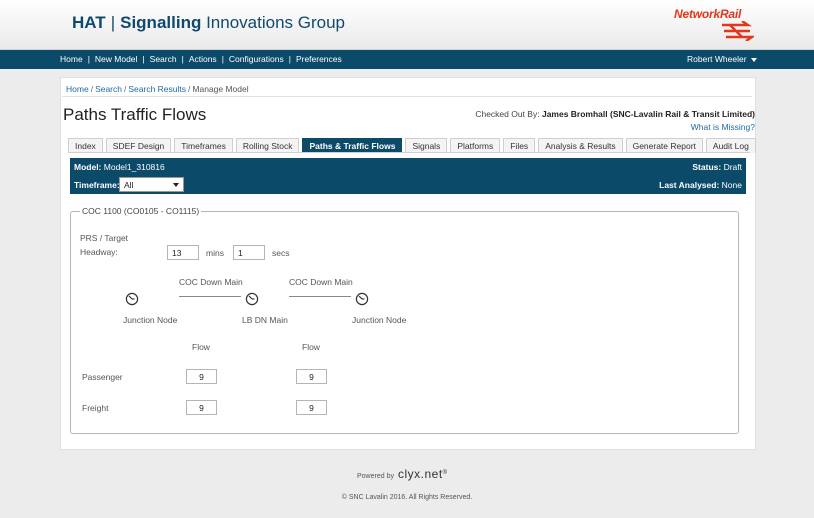 The image size is (814, 518). What do you see at coordinates (183, 252) in the screenshot?
I see `headway-mins-input: 13` at bounding box center [183, 252].